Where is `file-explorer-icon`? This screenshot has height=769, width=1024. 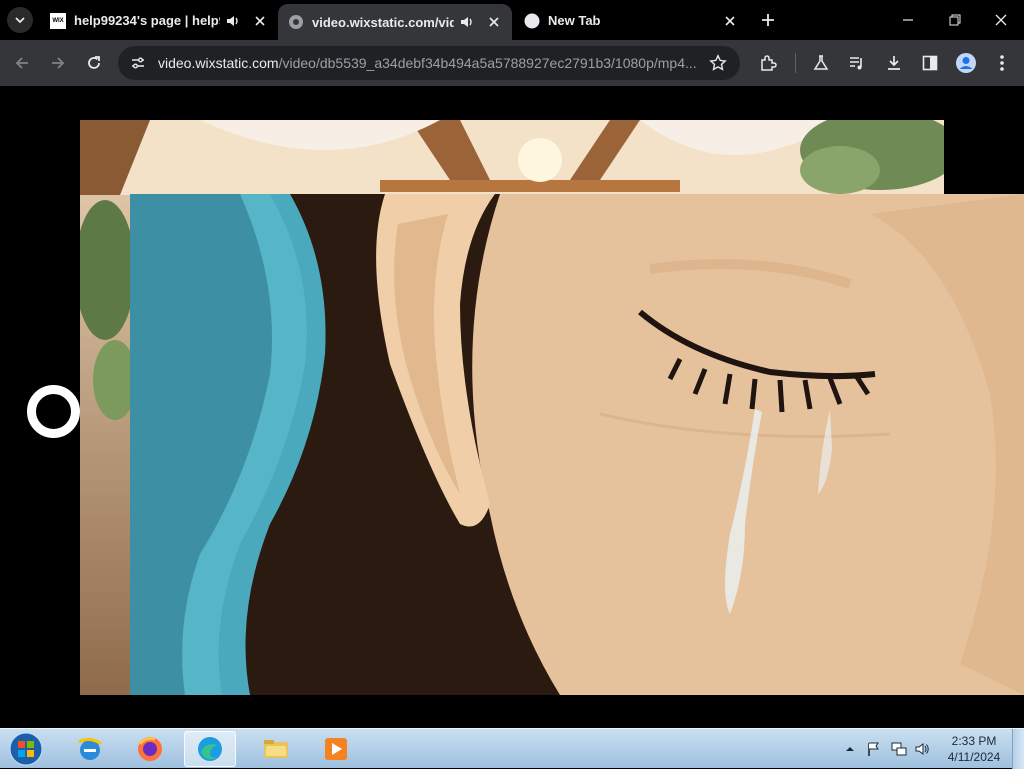 file-explorer-icon is located at coordinates (276, 749).